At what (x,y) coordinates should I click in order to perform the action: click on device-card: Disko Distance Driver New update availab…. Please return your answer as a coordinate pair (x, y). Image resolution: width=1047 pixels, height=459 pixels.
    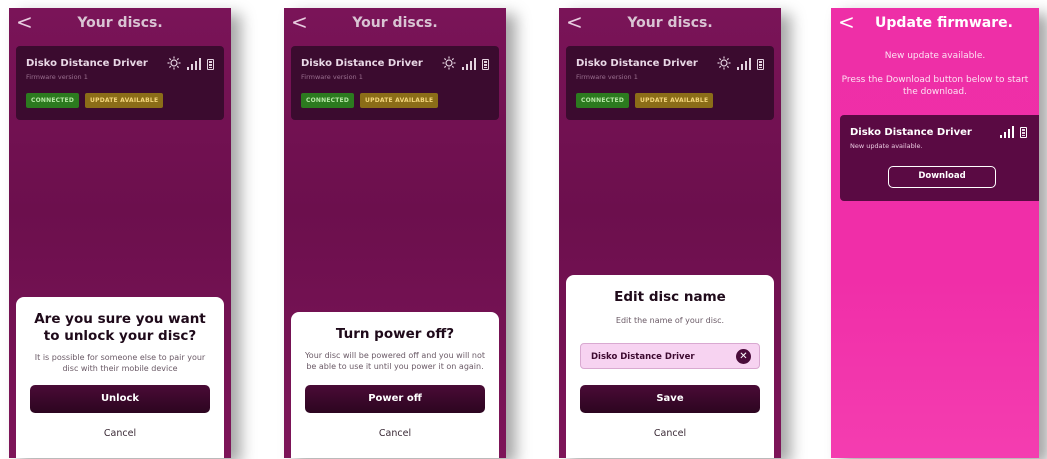
    Looking at the image, I should click on (939, 158).